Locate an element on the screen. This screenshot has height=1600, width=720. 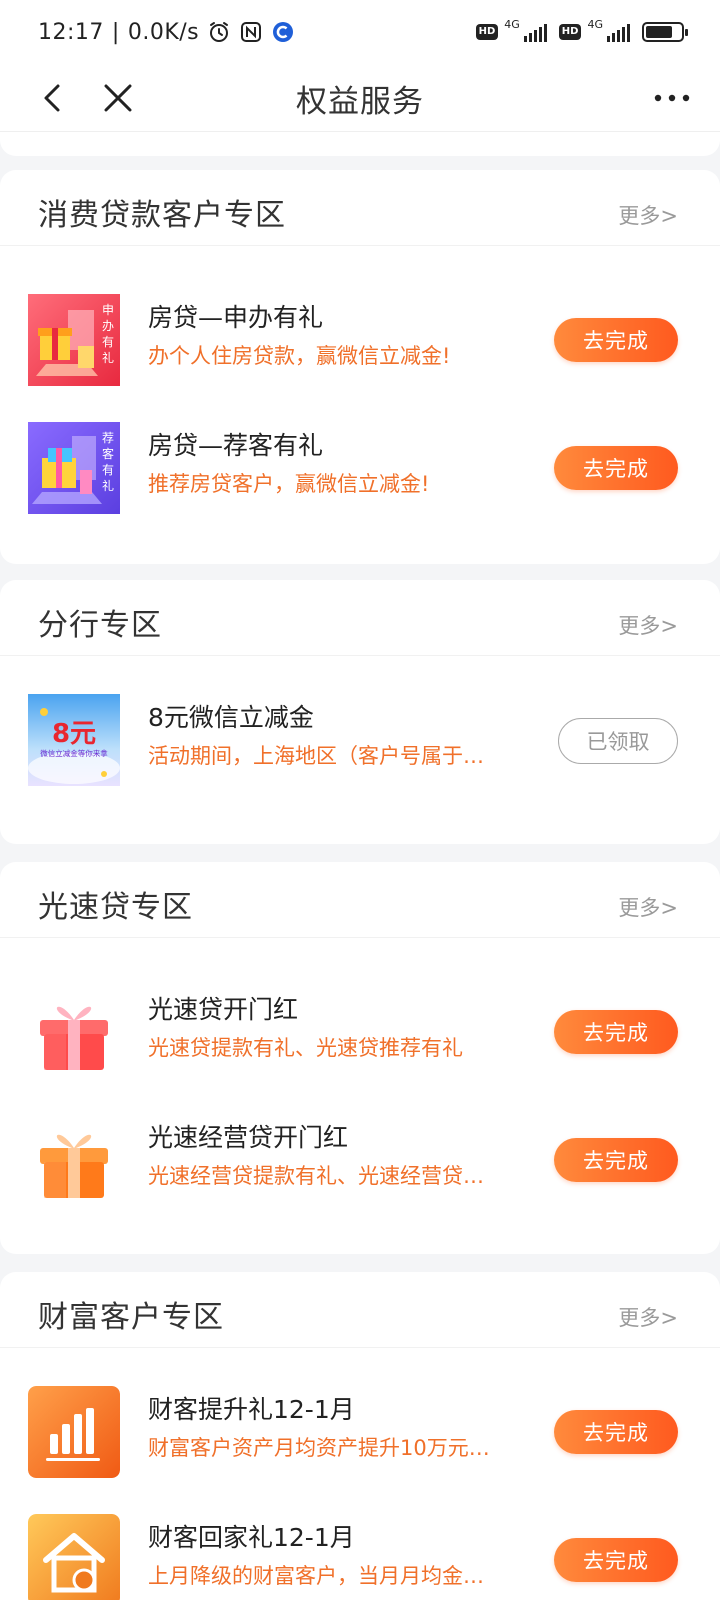
nav-bar: 权益服务 is located at coordinates (360, 98).